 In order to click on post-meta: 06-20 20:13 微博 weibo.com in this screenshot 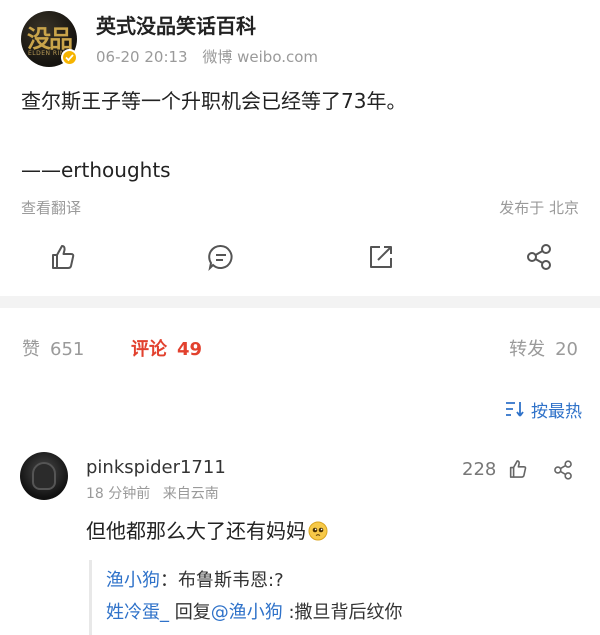, I will do `click(207, 56)`.